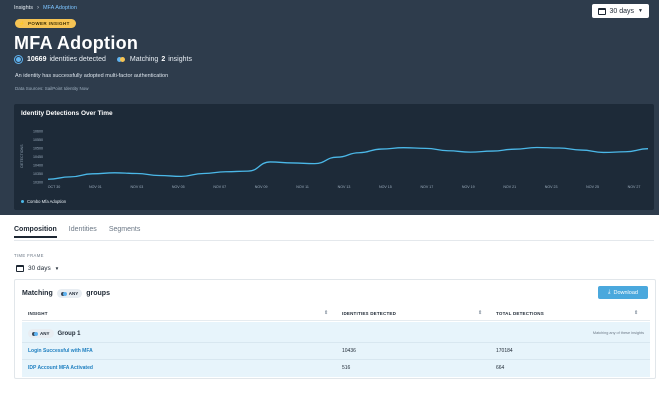 The image size is (659, 395). I want to click on breadcrumb: Insights › MFA Adoption, so click(45, 8).